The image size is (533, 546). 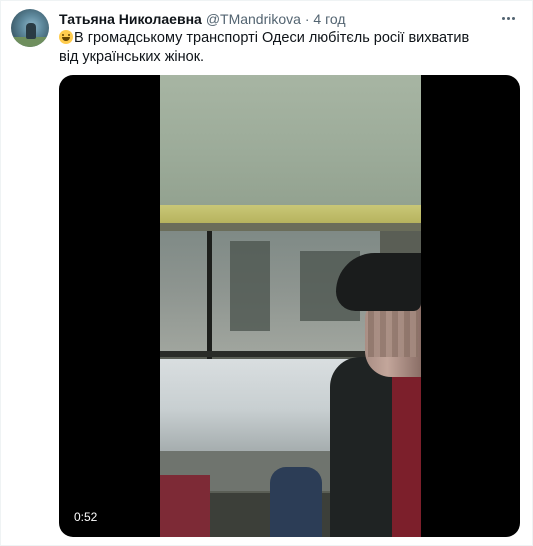 I want to click on passenger-red-coat, so click(x=185, y=506).